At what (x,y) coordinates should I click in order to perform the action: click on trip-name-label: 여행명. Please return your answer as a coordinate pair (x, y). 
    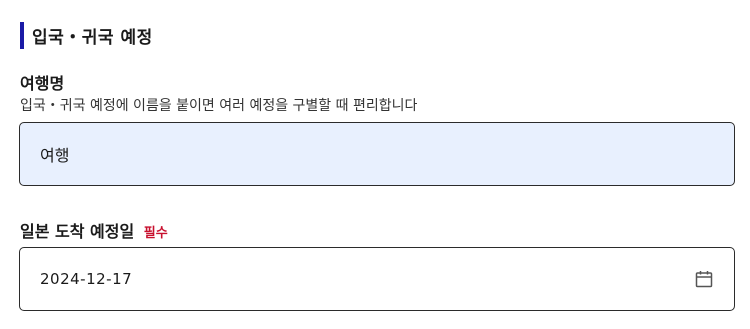
    Looking at the image, I should click on (42, 83).